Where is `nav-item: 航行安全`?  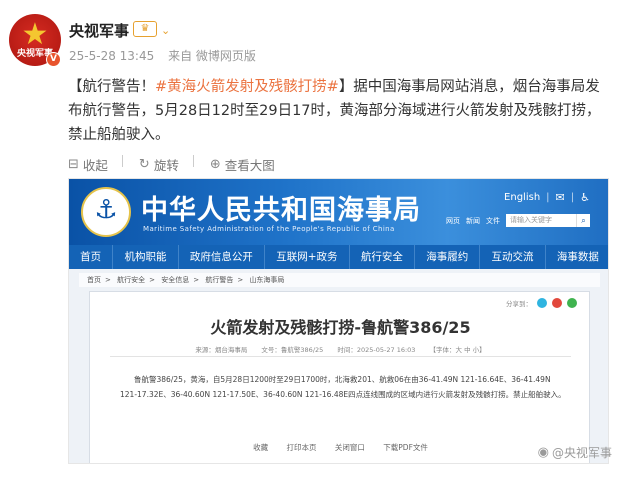 nav-item: 航行安全 is located at coordinates (383, 257).